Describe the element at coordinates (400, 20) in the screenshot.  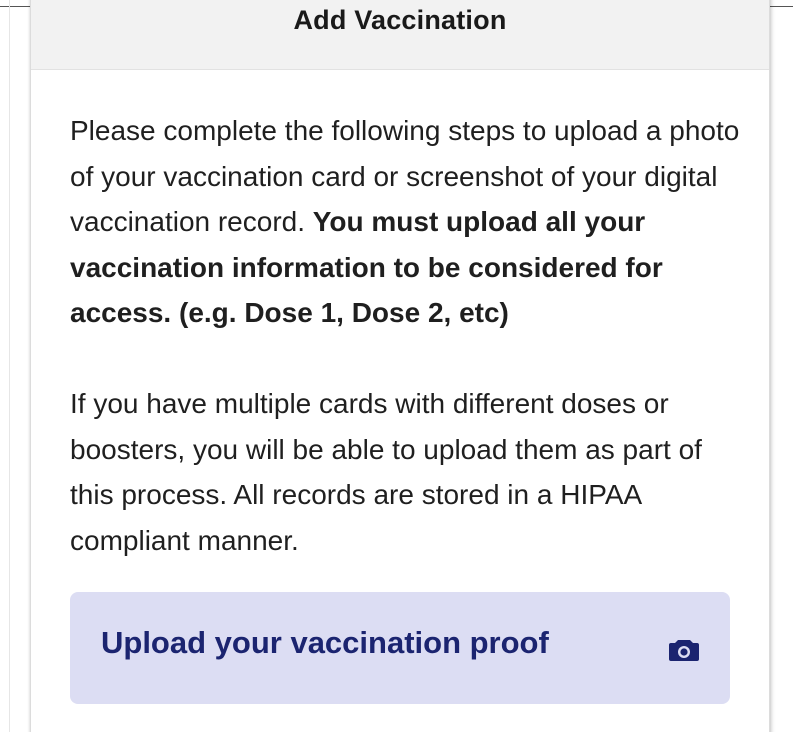
I see `modal-title: Add Vaccination` at that location.